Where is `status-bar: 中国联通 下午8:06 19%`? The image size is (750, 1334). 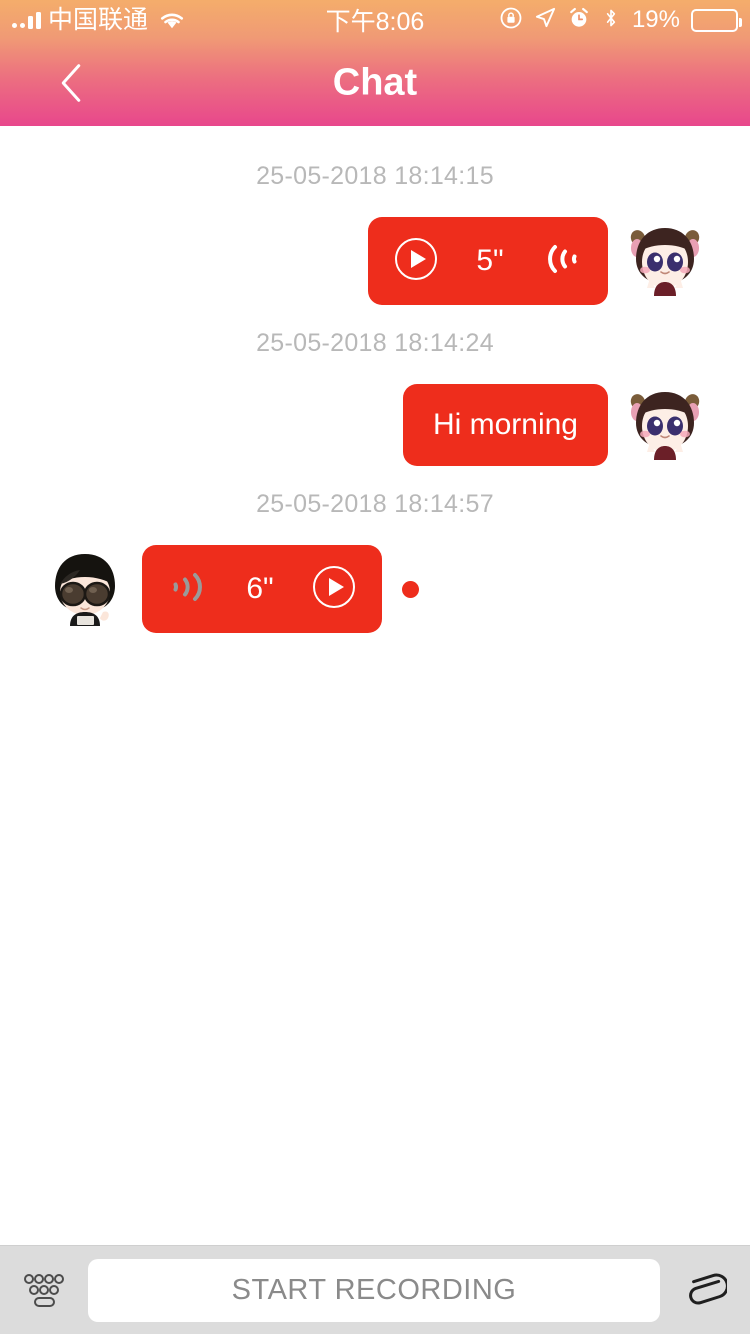 status-bar: 中国联通 下午8:06 19% is located at coordinates (375, 20).